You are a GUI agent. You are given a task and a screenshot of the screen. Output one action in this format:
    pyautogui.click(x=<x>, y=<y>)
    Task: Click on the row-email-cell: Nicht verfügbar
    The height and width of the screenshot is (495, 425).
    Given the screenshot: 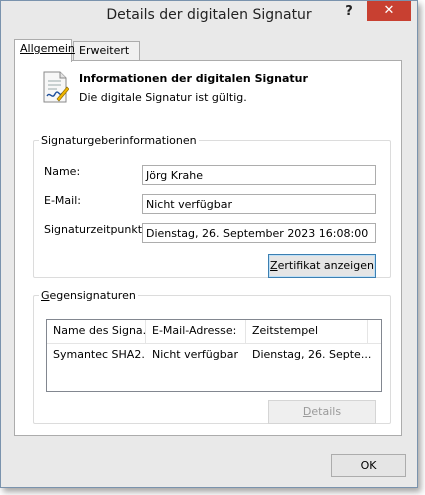 What is the action you would take?
    pyautogui.click(x=195, y=354)
    